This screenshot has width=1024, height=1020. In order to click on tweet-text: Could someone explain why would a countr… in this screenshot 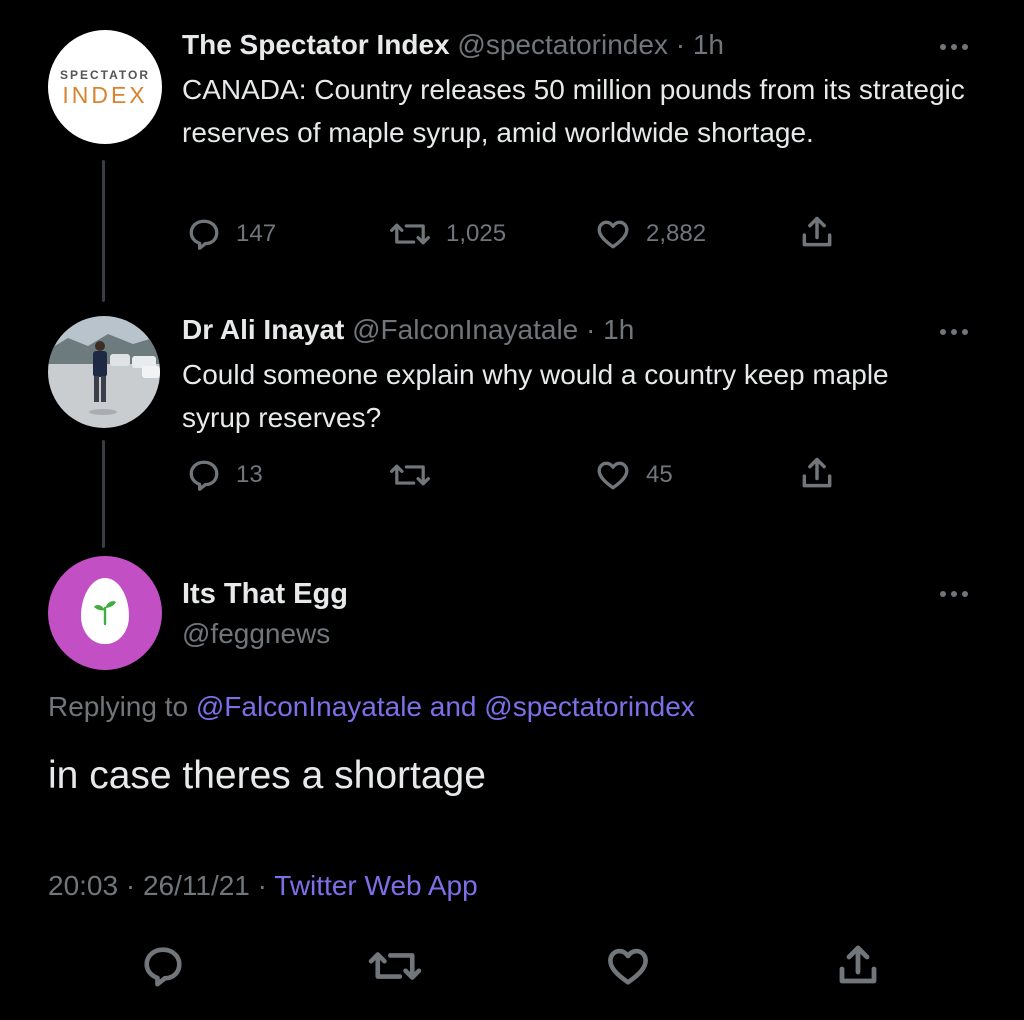, I will do `click(535, 396)`.